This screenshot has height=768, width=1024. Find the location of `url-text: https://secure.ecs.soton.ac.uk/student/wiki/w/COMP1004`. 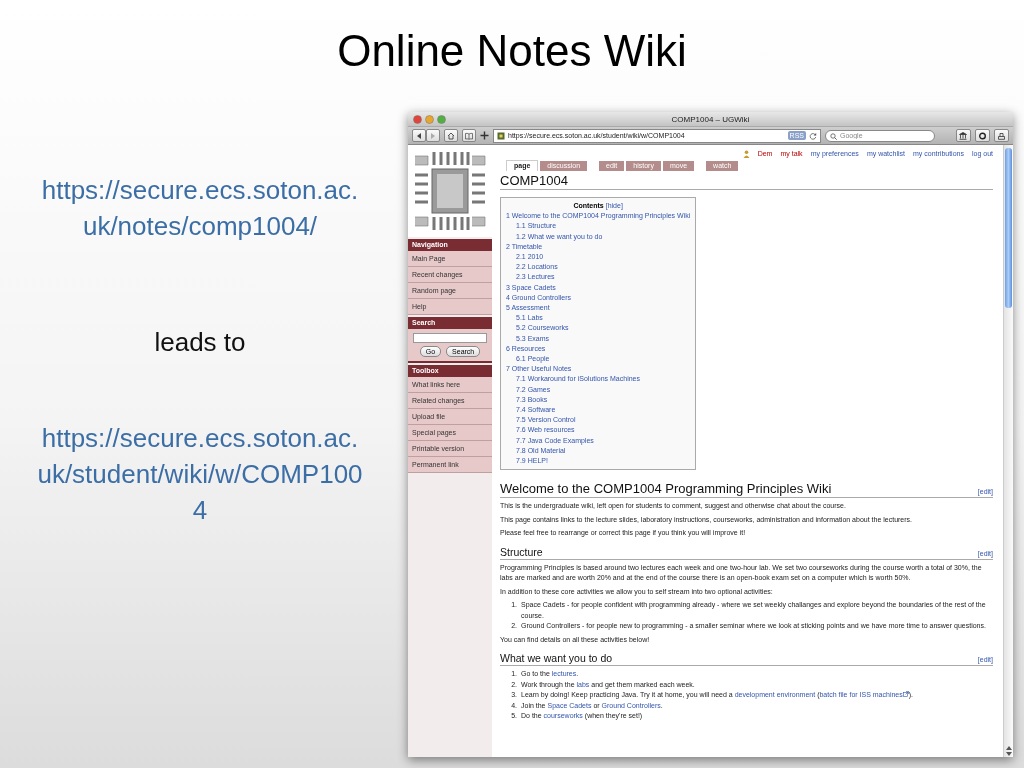

url-text: https://secure.ecs.soton.ac.uk/student/wiki/w/COMP1004 is located at coordinates (200, 474).